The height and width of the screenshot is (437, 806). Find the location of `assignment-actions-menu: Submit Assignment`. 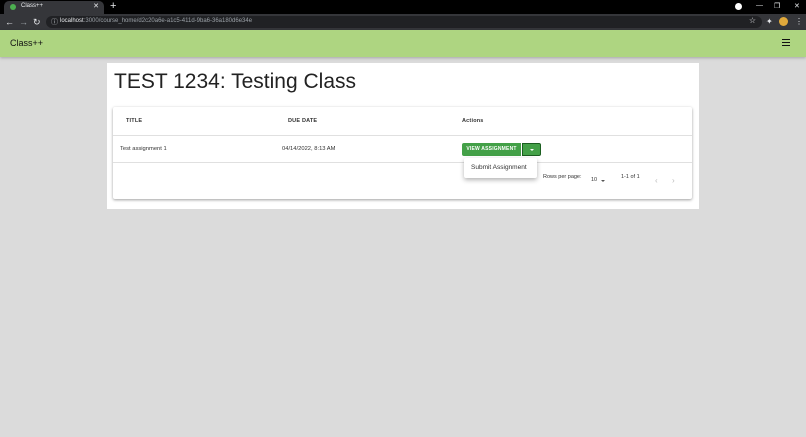

assignment-actions-menu: Submit Assignment is located at coordinates (500, 168).